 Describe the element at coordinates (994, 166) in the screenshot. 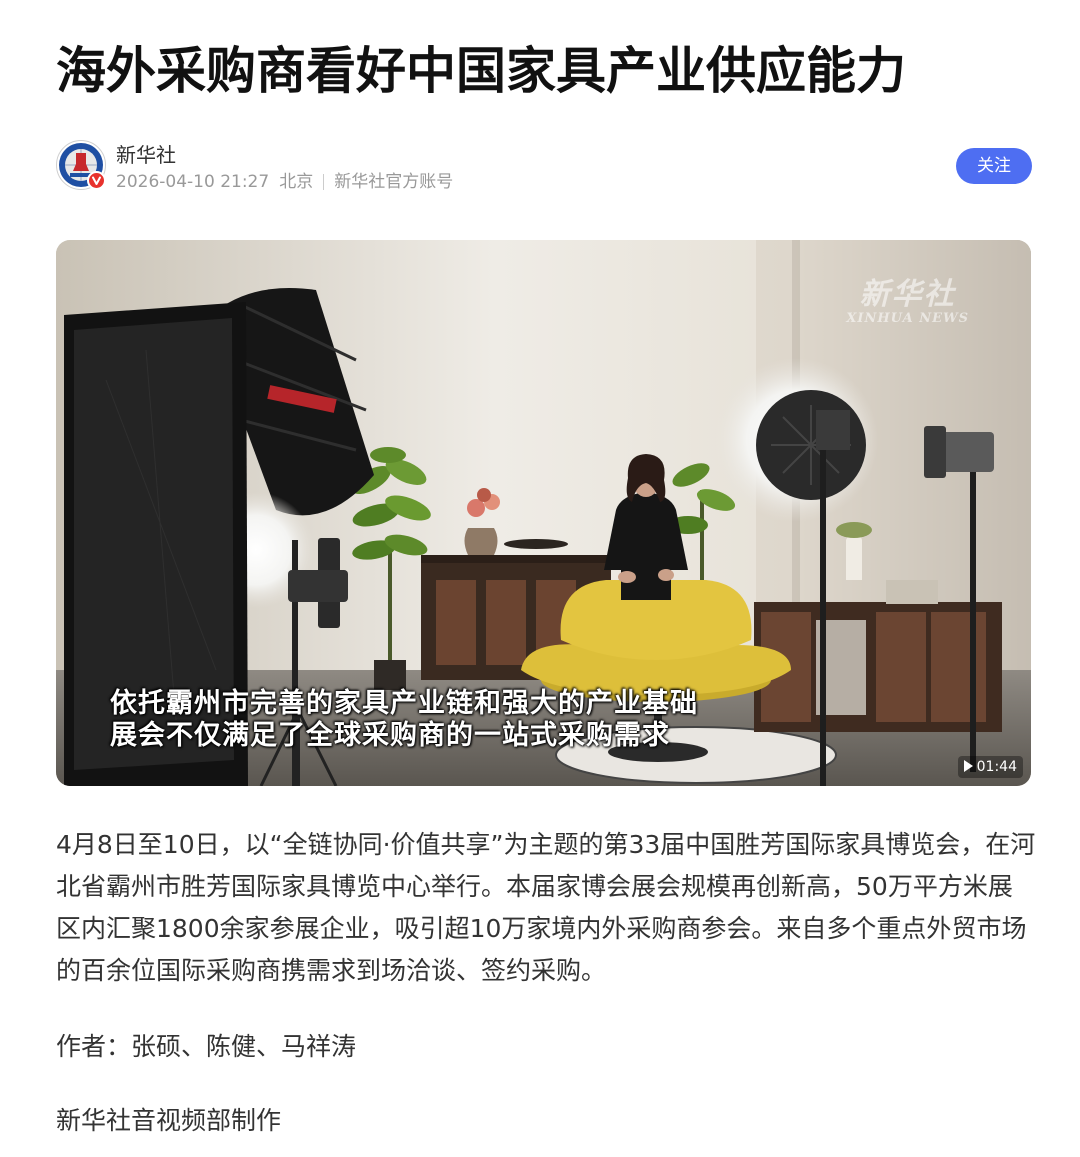

I see `follow-button: 关注` at that location.